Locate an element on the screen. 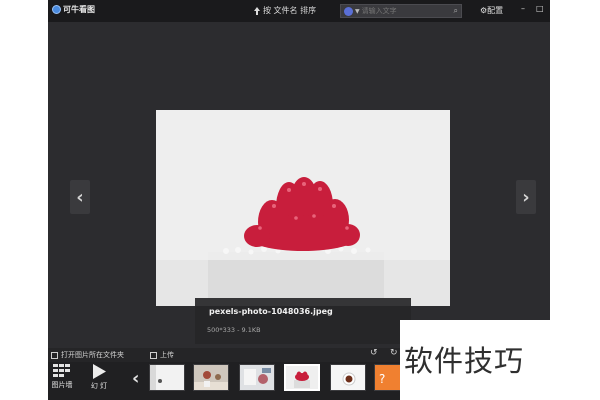 The height and width of the screenshot is (400, 600). sort-arrow-icon is located at coordinates (257, 10).